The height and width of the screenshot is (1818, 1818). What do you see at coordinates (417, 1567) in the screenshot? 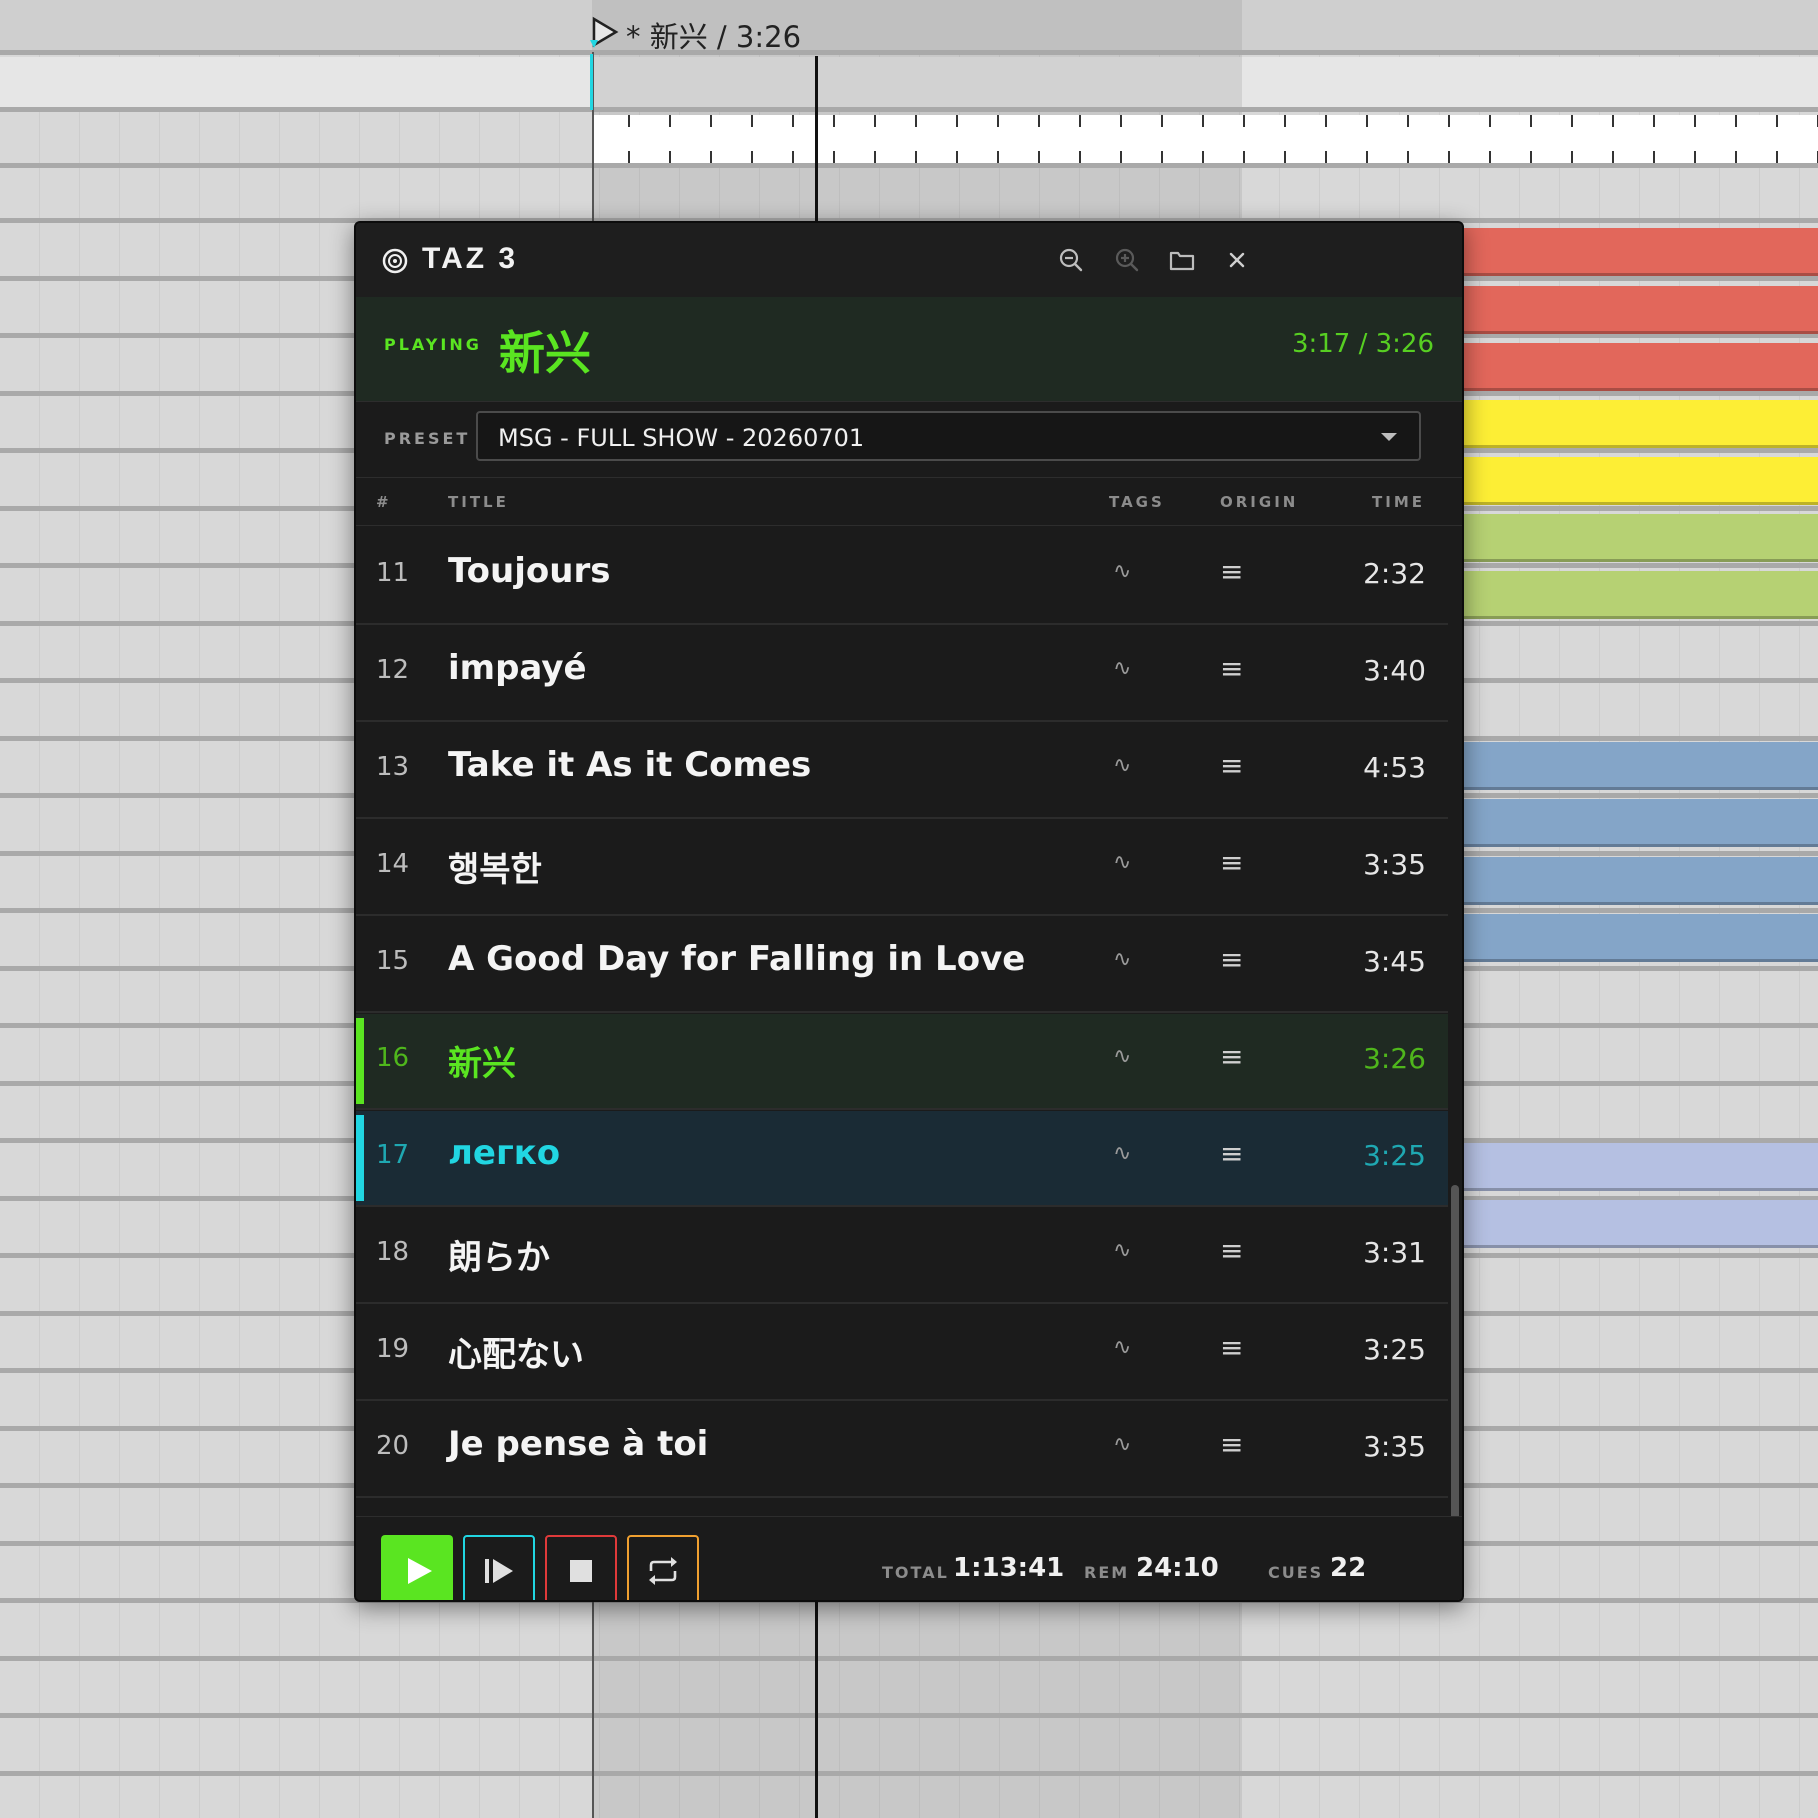
I see `play-button` at bounding box center [417, 1567].